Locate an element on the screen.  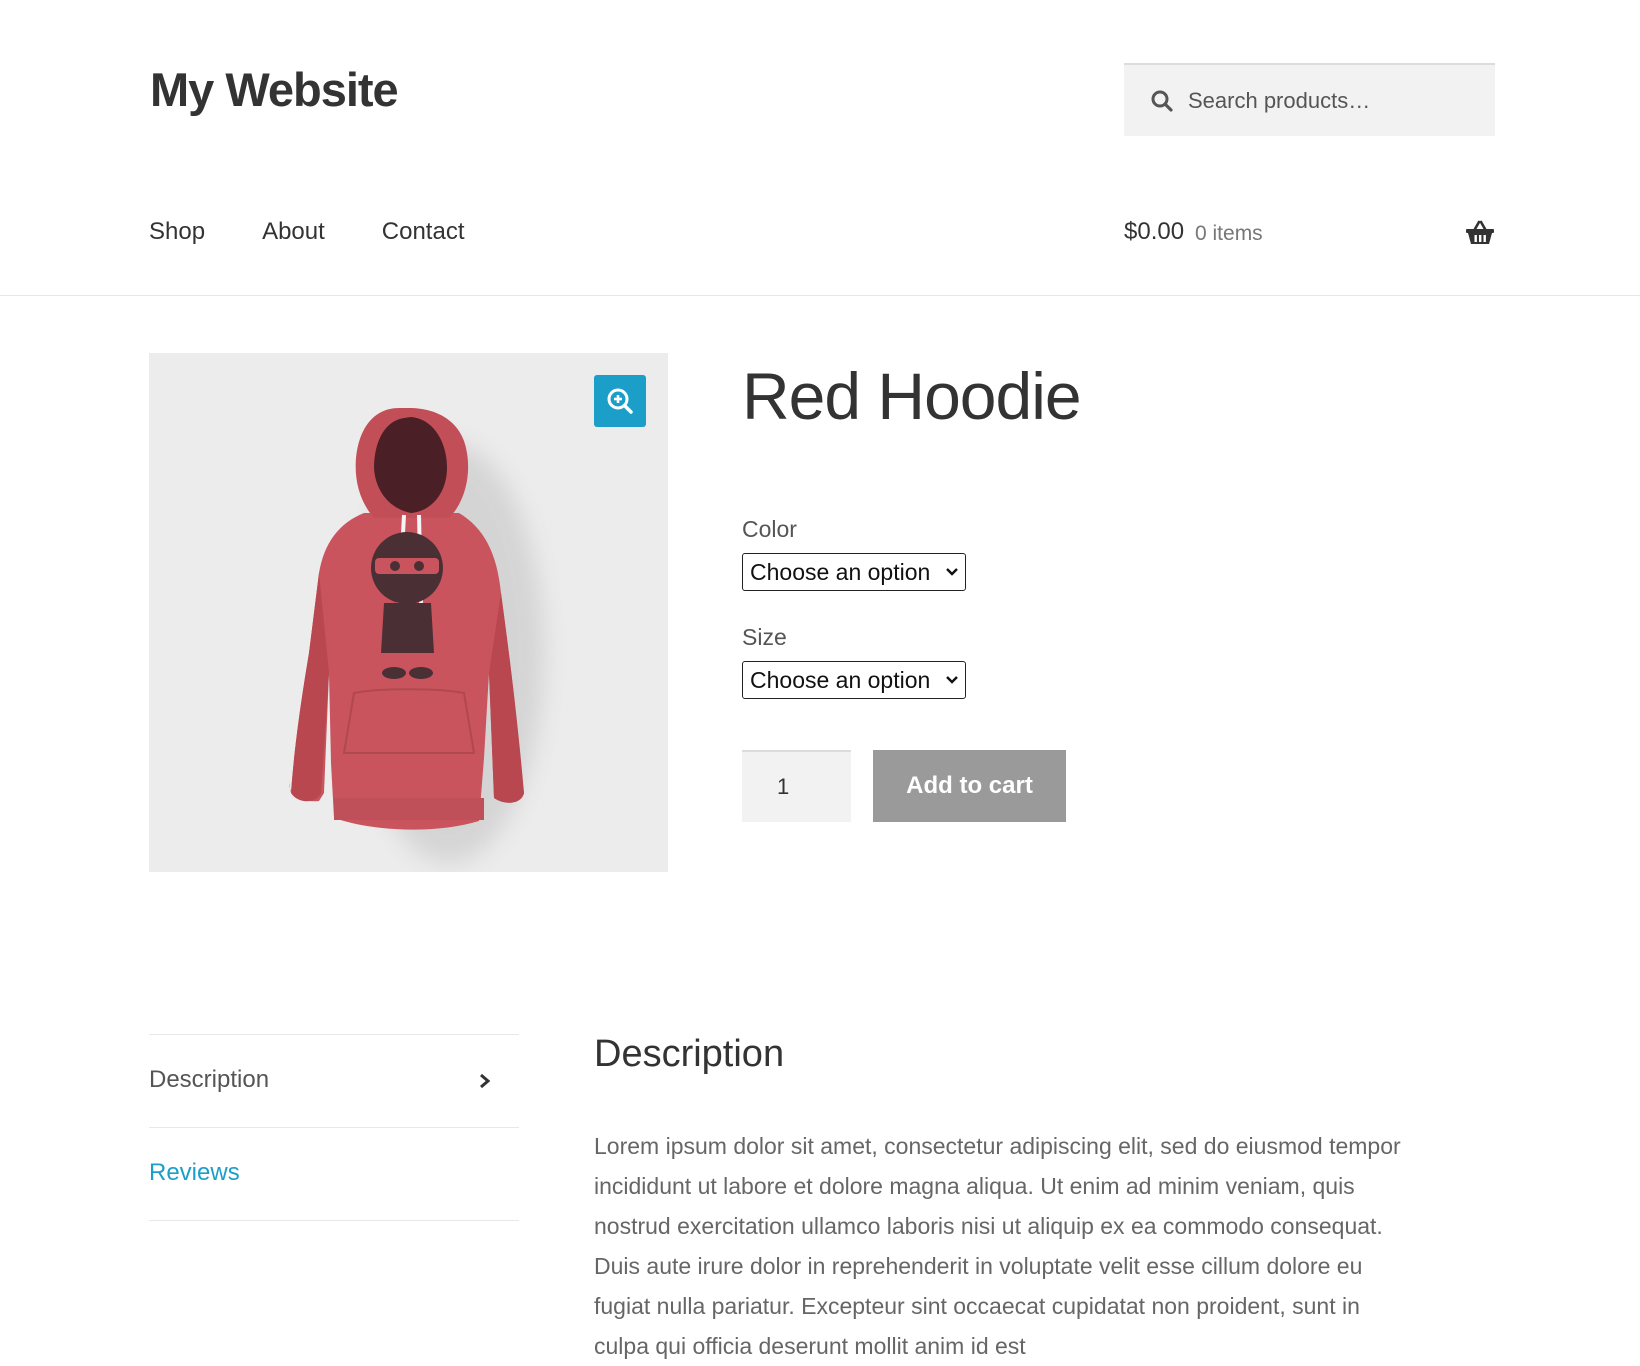
product-image is located at coordinates (408, 612).